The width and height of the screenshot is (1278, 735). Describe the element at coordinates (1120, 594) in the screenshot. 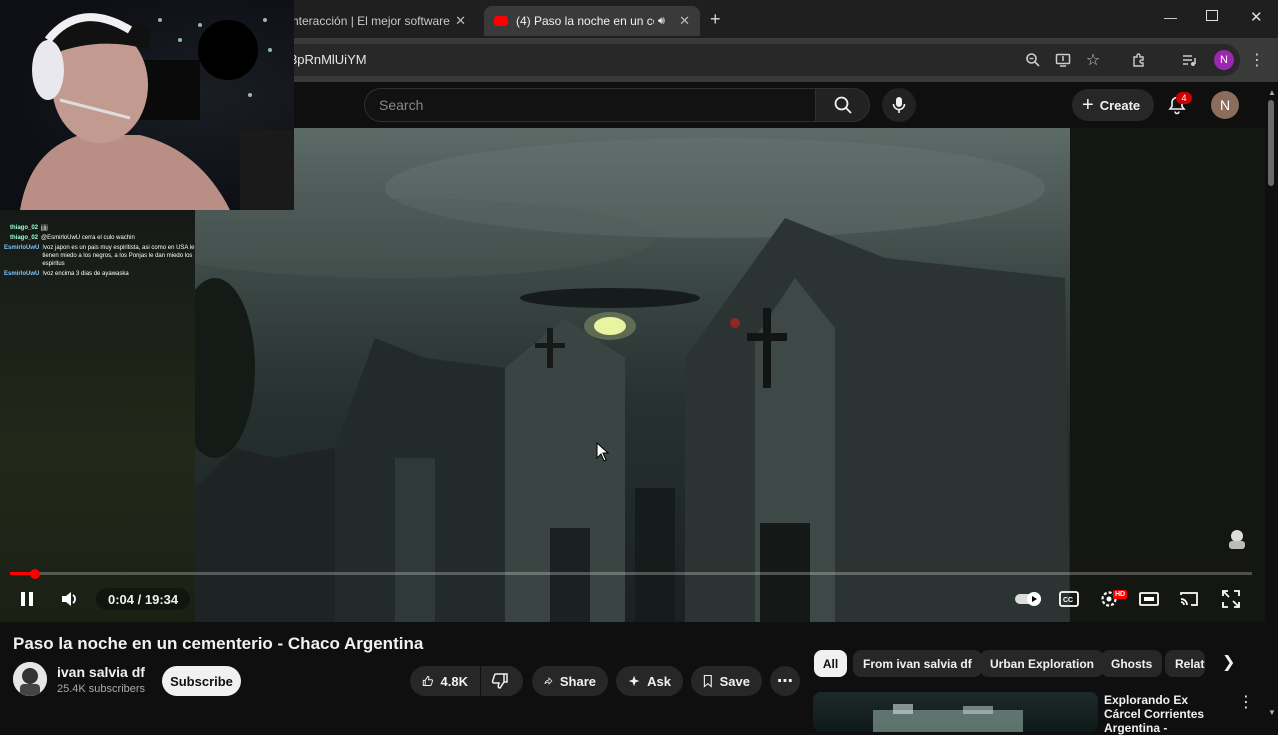

I see `hd-badge: HD` at that location.